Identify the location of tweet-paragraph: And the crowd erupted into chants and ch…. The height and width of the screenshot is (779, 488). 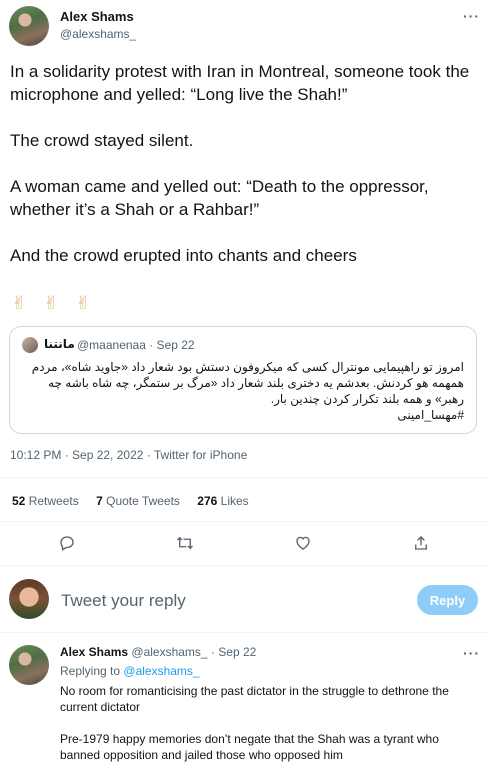
(183, 255).